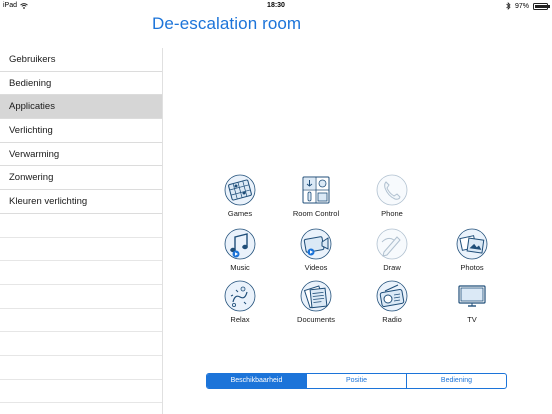 Image resolution: width=552 pixels, height=414 pixels. I want to click on relax-icon, so click(240, 296).